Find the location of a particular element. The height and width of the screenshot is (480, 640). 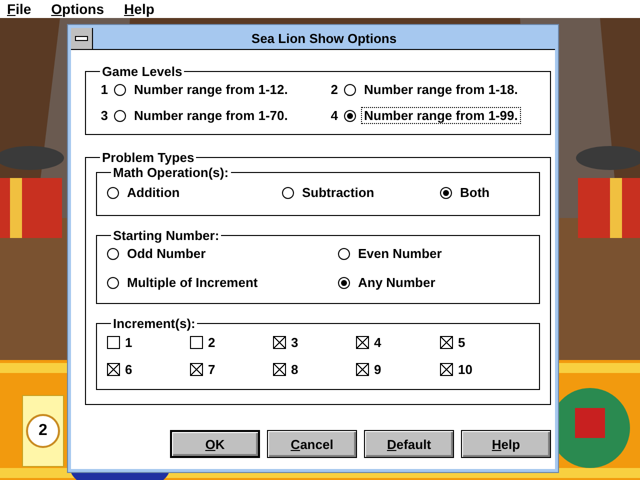

checkbox-option: 9 is located at coordinates (398, 369).